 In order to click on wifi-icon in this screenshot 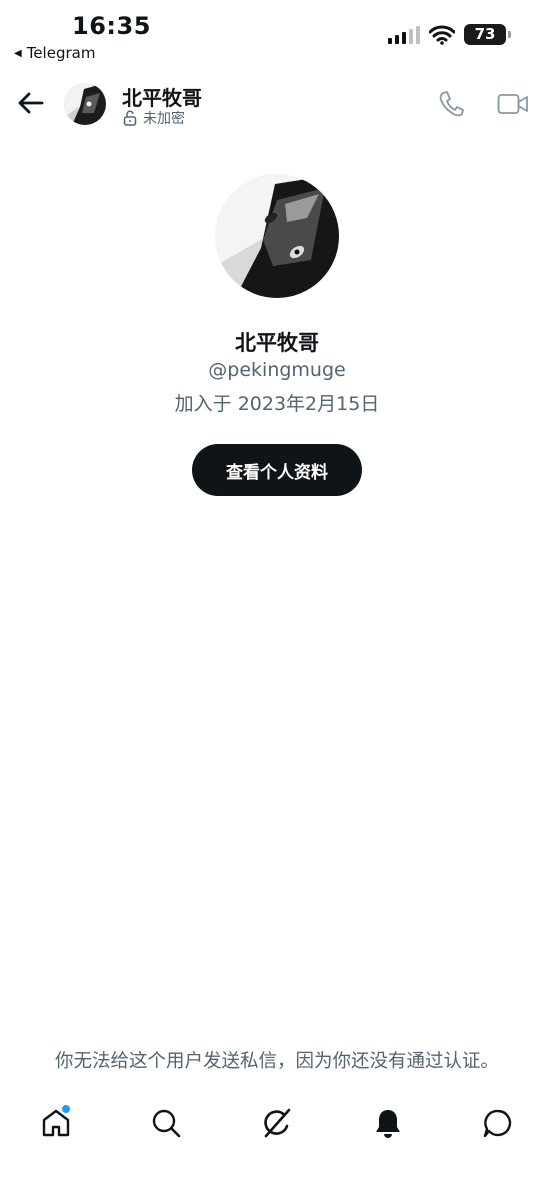, I will do `click(442, 35)`.